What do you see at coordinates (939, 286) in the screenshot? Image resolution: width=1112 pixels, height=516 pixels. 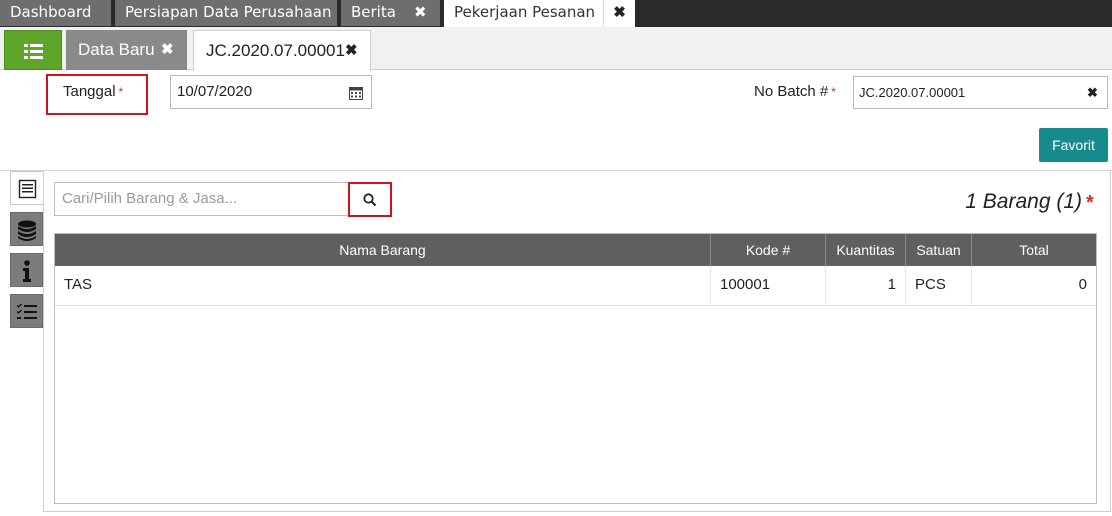 I see `cell-satuan: PCS` at bounding box center [939, 286].